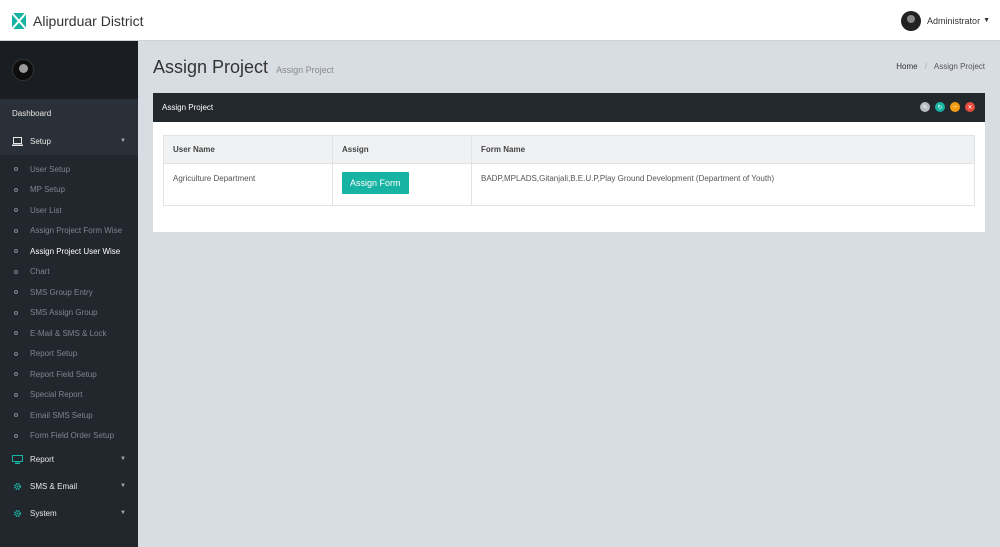 Image resolution: width=1000 pixels, height=547 pixels. Describe the element at coordinates (569, 107) in the screenshot. I see `panel-header: Assign Project ✎ ↻ – ✕` at that location.